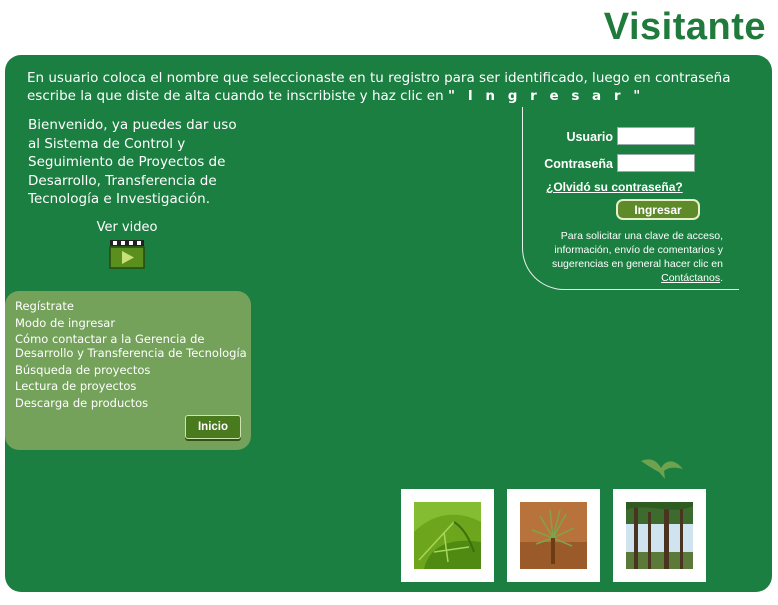 Image resolution: width=778 pixels, height=605 pixels. What do you see at coordinates (684, 27) in the screenshot?
I see `page-title: Visitante` at bounding box center [684, 27].